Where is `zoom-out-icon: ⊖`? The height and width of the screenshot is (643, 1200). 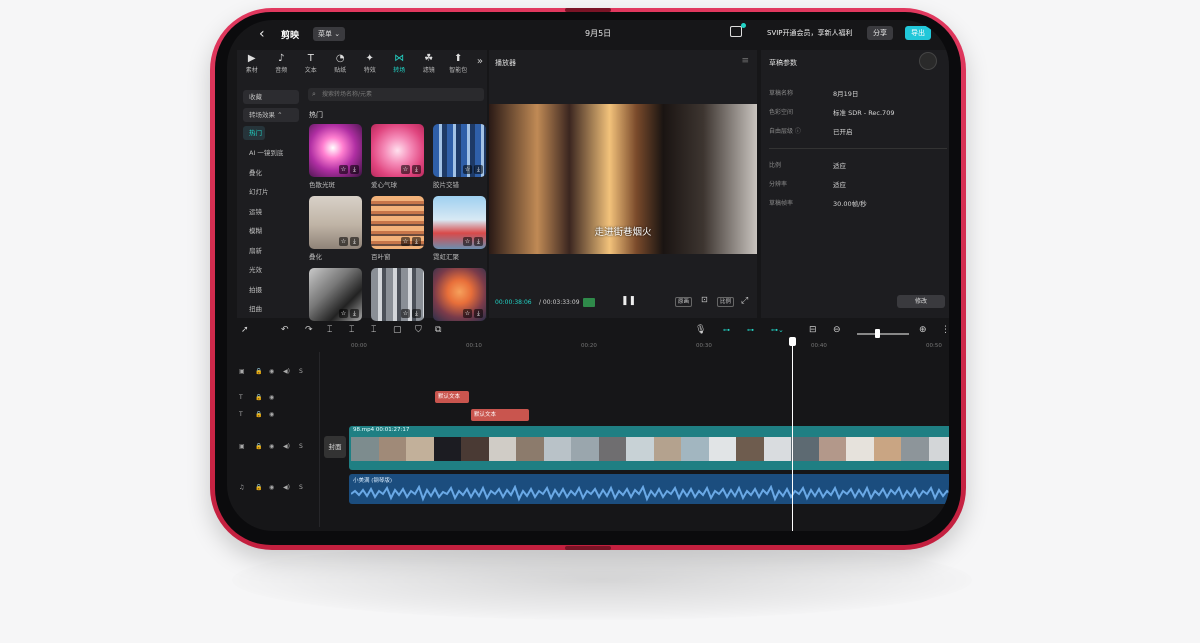 zoom-out-icon: ⊖ is located at coordinates (837, 330).